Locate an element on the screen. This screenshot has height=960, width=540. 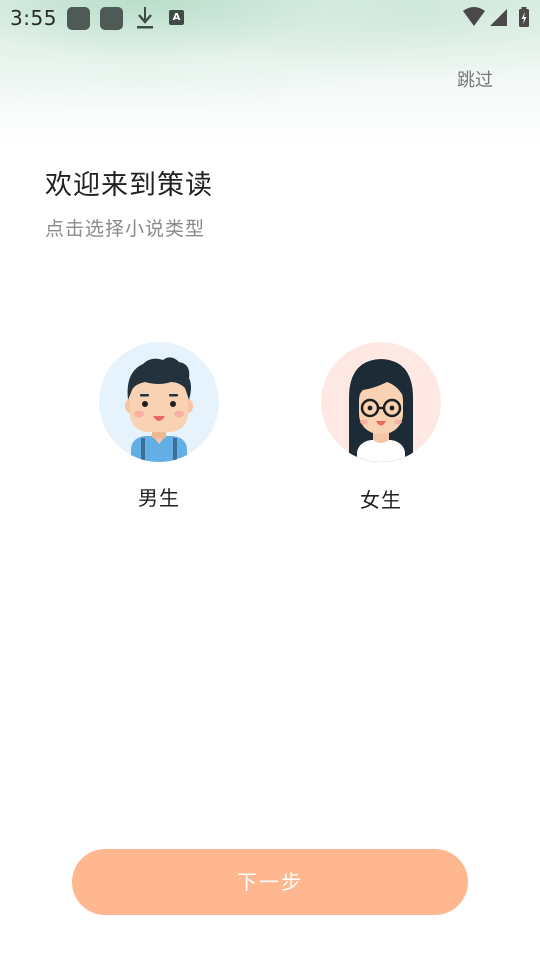
gender-label-female: 女生 is located at coordinates (381, 500).